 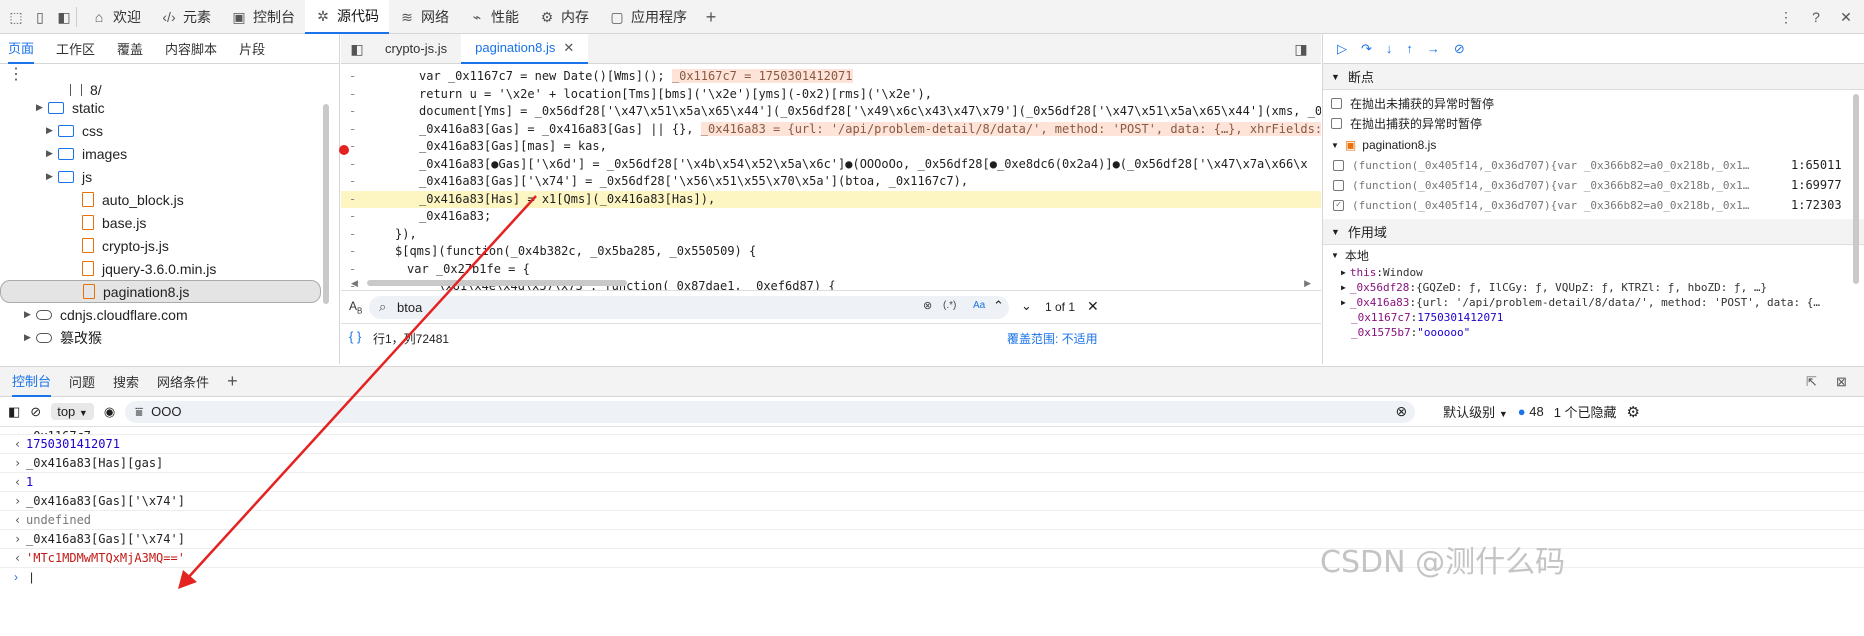 I want to click on coverage-label: 覆盖范围: 不适用, so click(x=1052, y=338).